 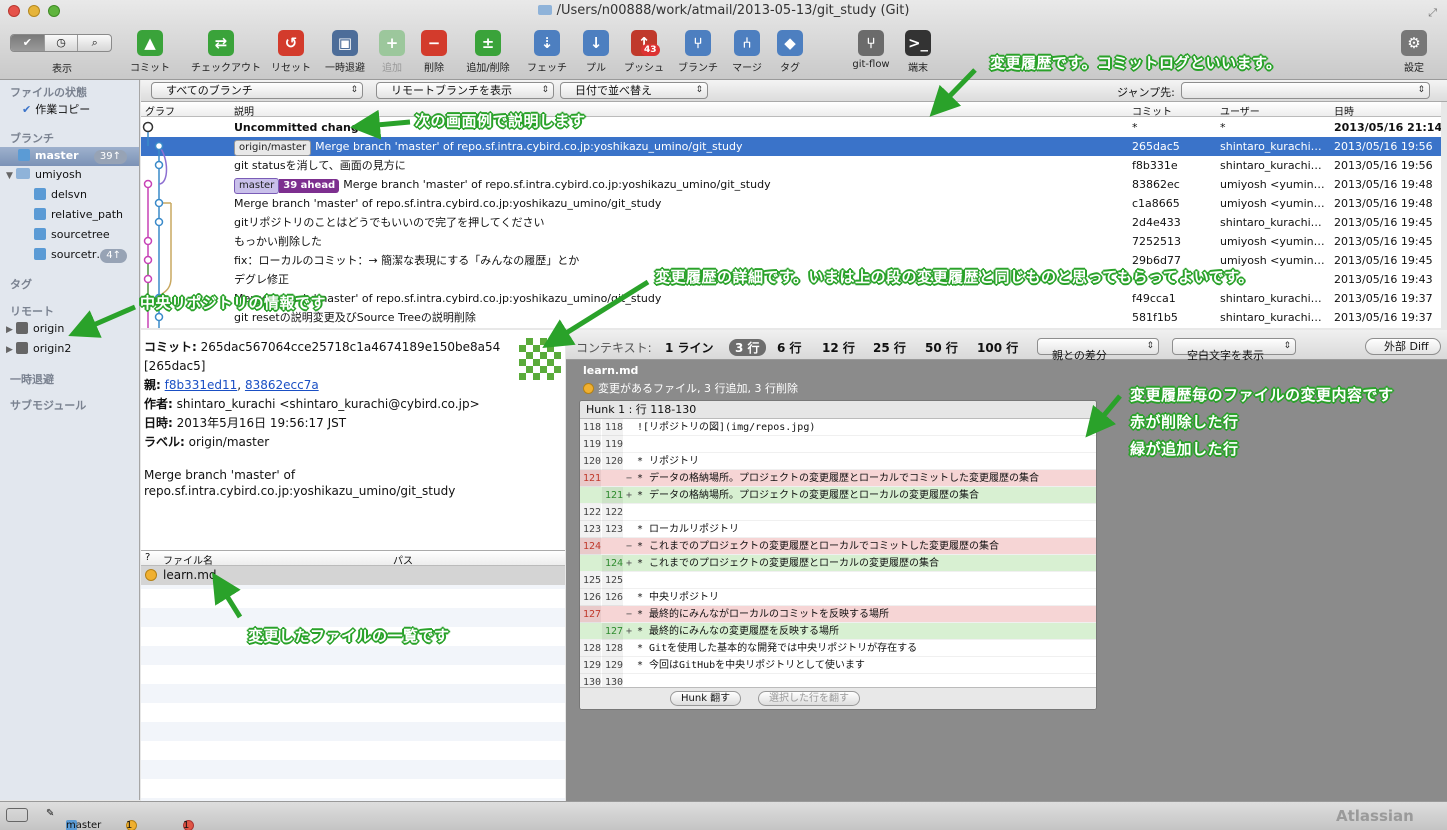 I want to click on history-row: Uncommitted changes * * 2013/05/16 21:14, so click(x=791, y=127).